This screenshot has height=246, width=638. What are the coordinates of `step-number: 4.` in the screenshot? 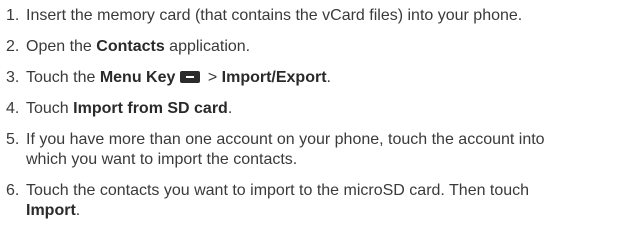 It's located at (13, 108).